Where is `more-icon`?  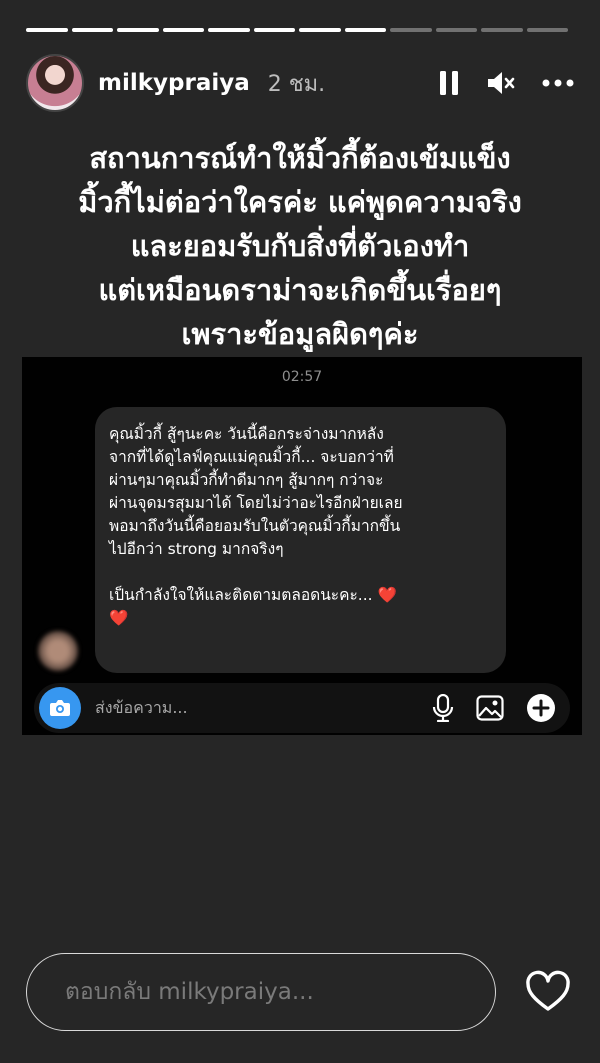
more-icon is located at coordinates (558, 83).